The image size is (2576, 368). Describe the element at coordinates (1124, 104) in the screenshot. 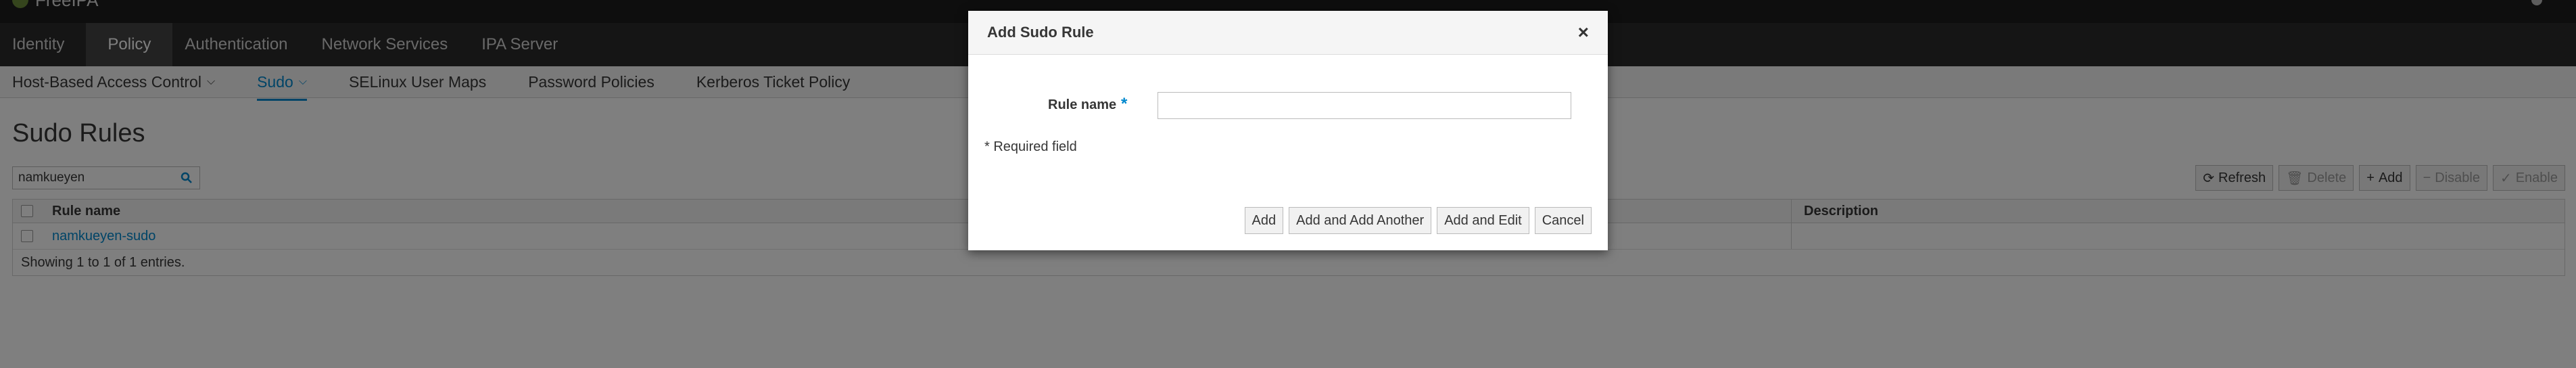

I see `required-marker: *` at that location.